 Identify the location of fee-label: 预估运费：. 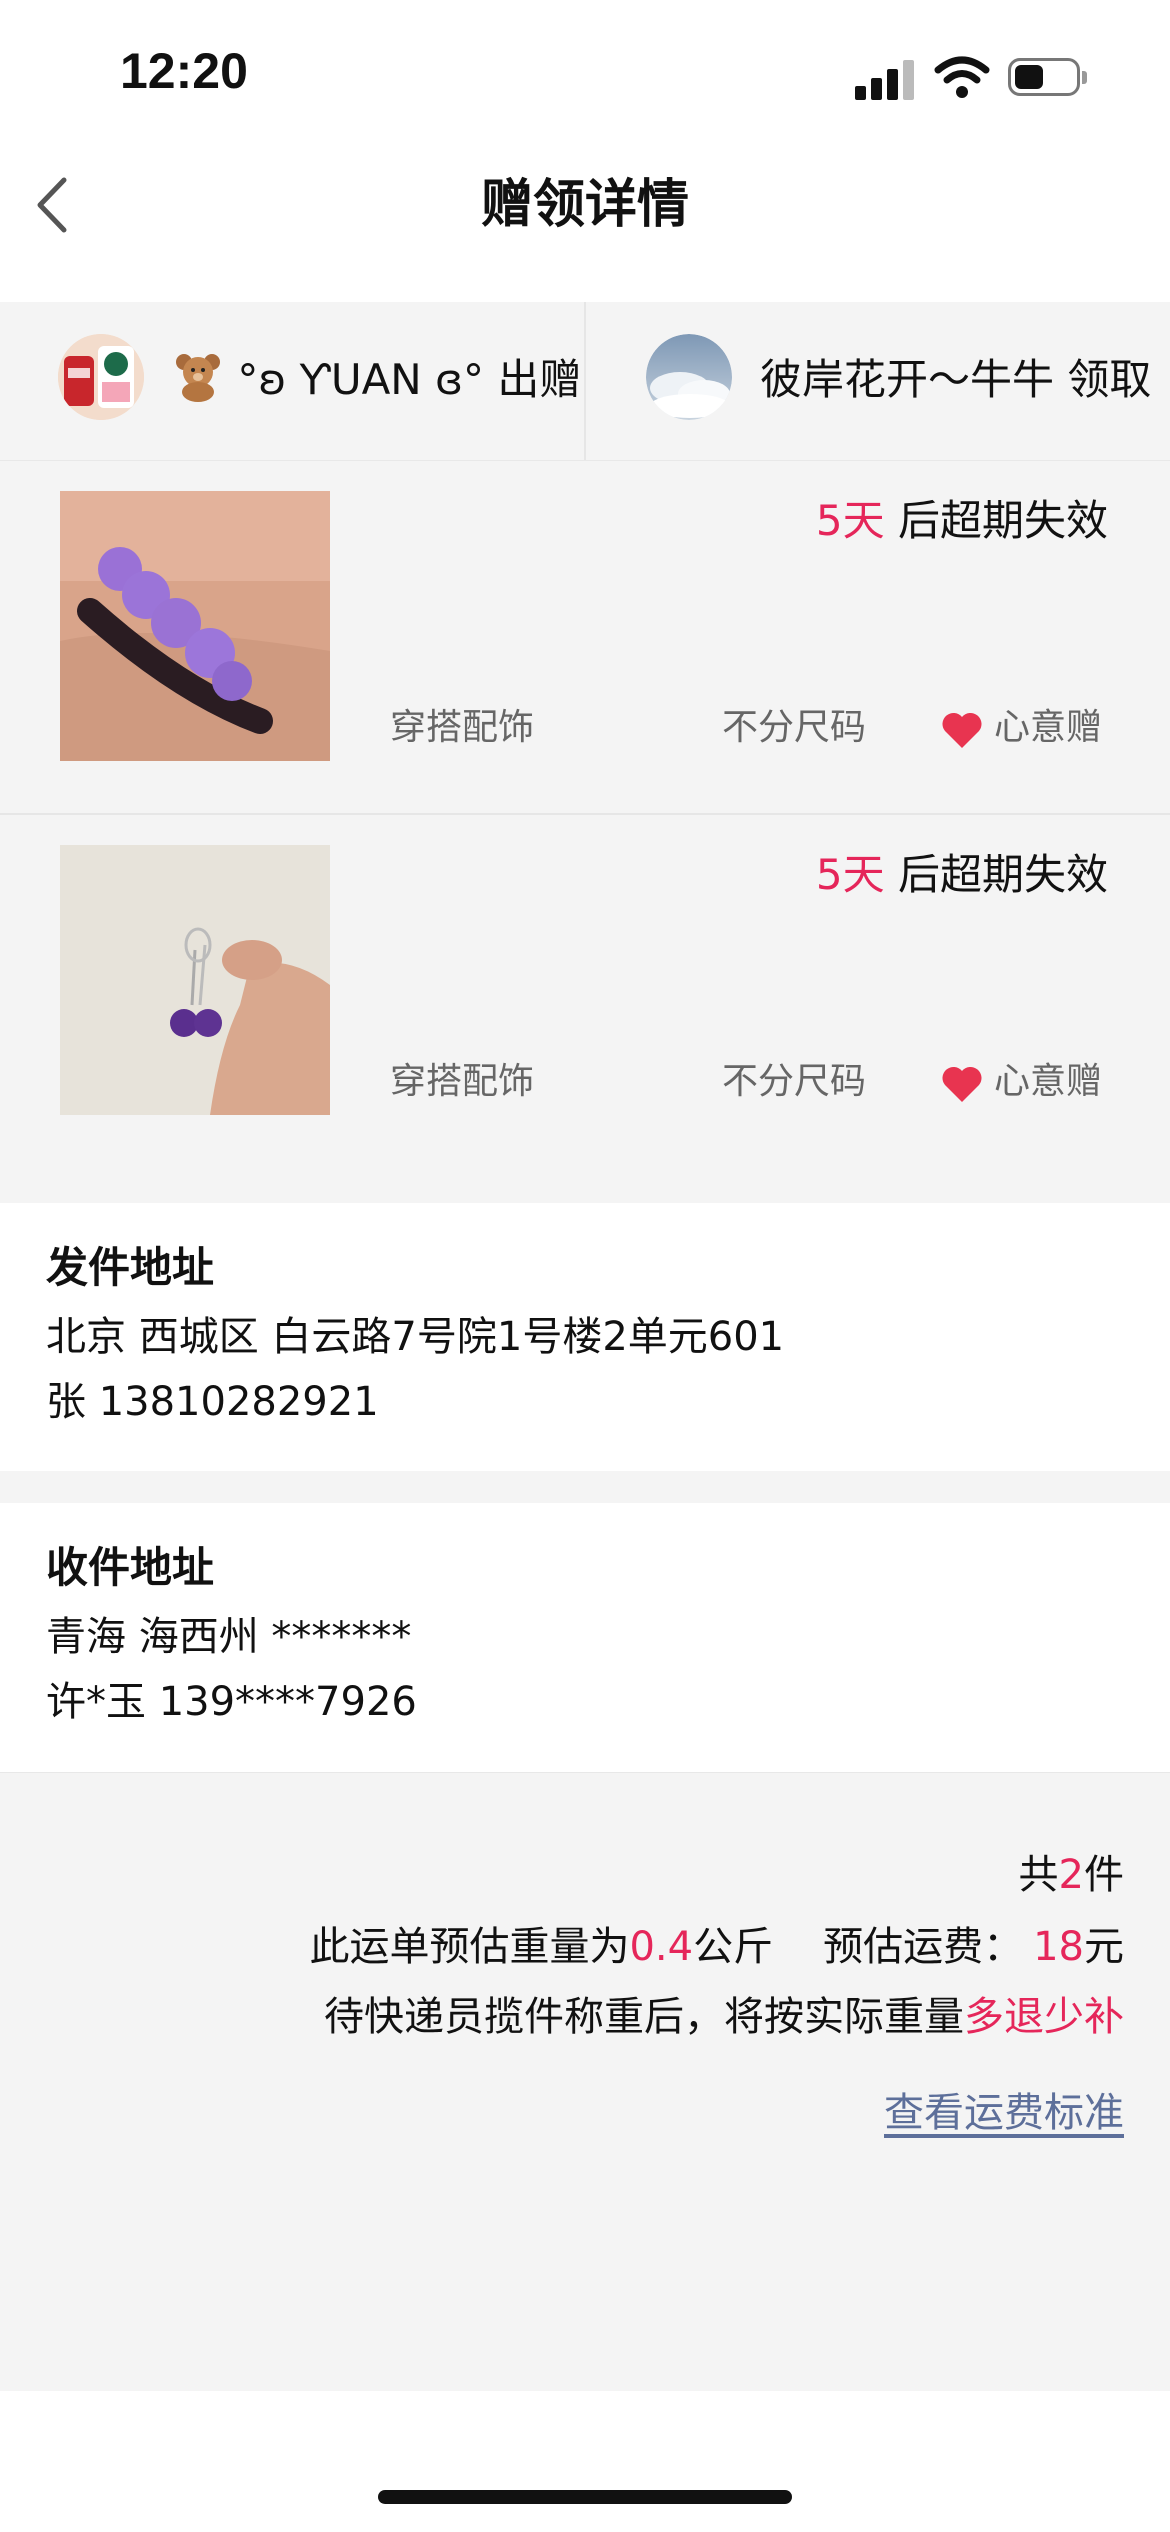
(923, 1947).